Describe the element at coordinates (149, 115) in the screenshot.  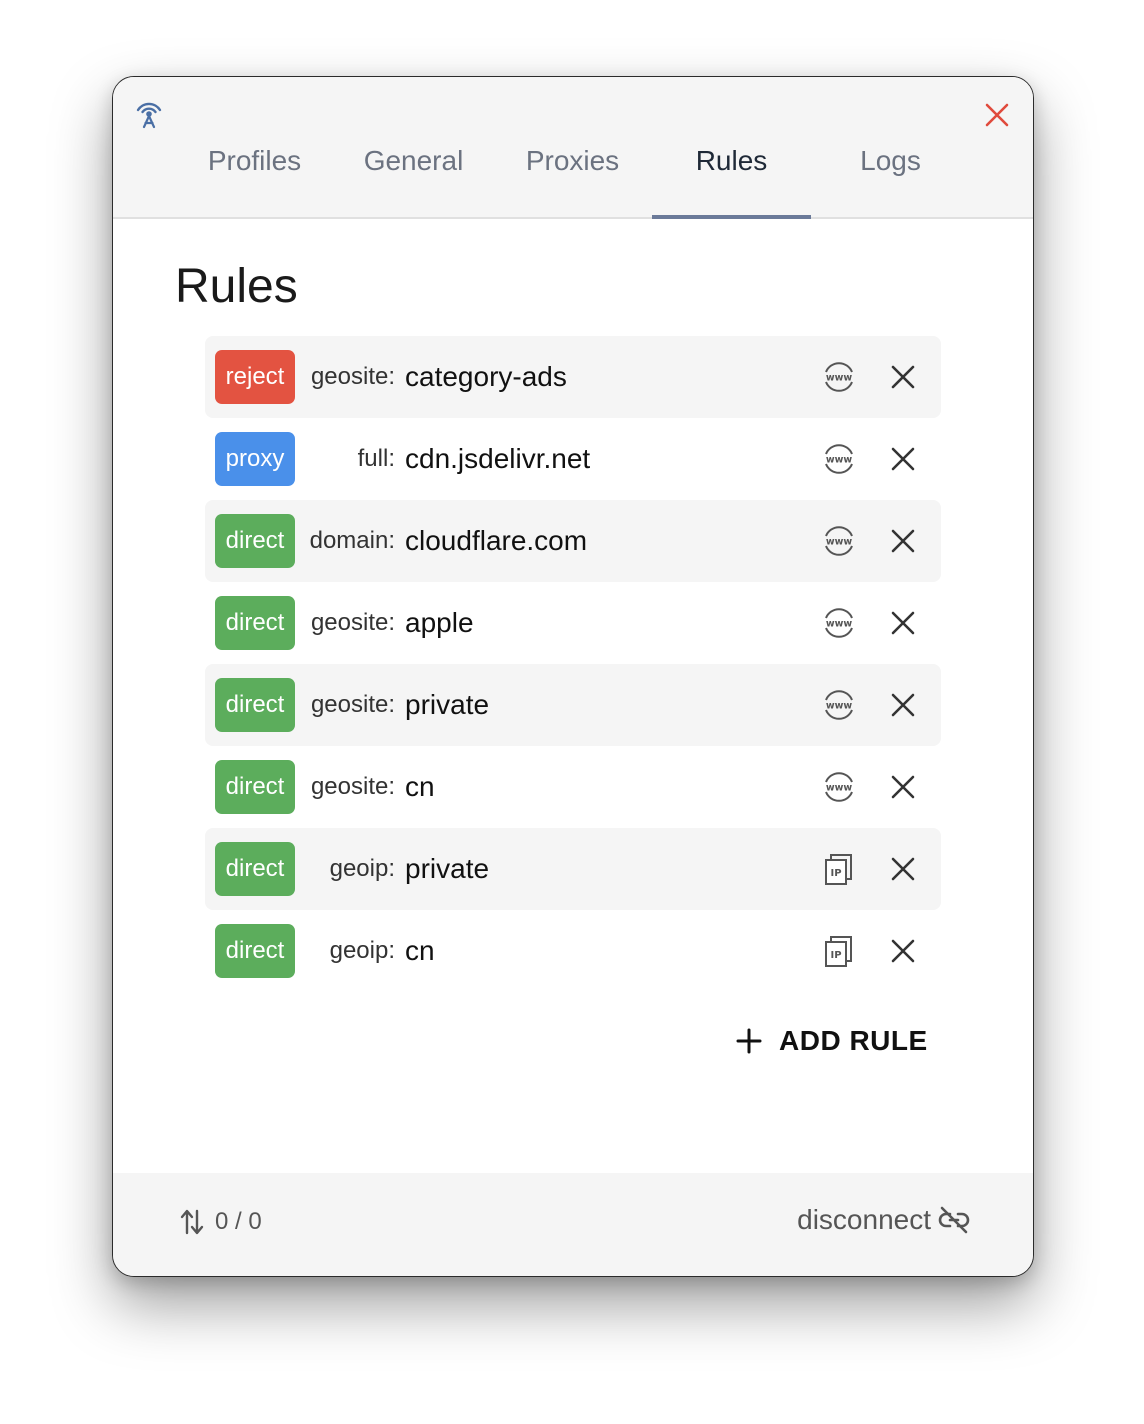
I see `antenna-icon` at that location.